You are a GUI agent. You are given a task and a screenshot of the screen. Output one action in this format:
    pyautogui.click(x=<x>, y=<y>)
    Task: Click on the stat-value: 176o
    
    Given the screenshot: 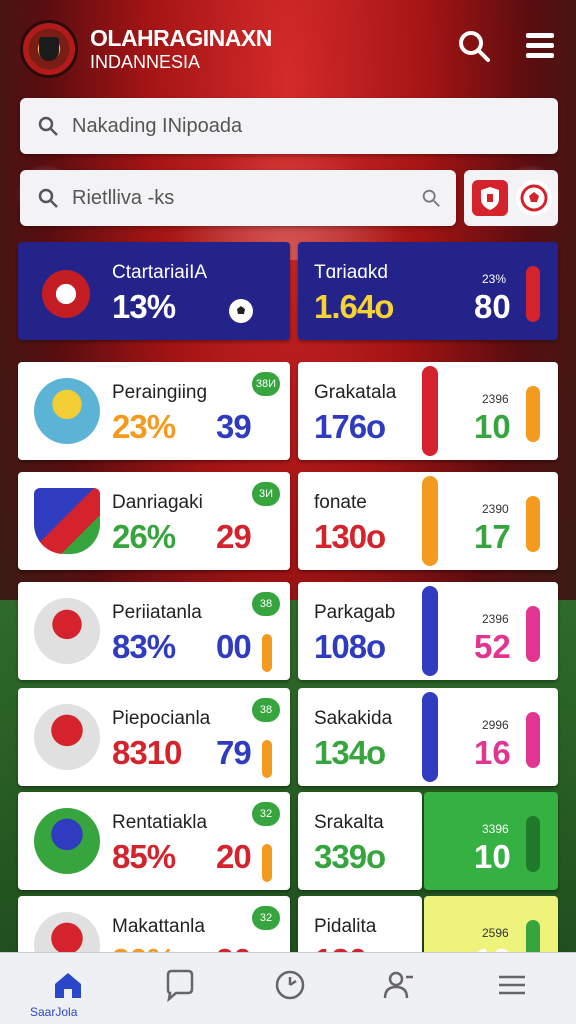 What is the action you would take?
    pyautogui.click(x=350, y=426)
    